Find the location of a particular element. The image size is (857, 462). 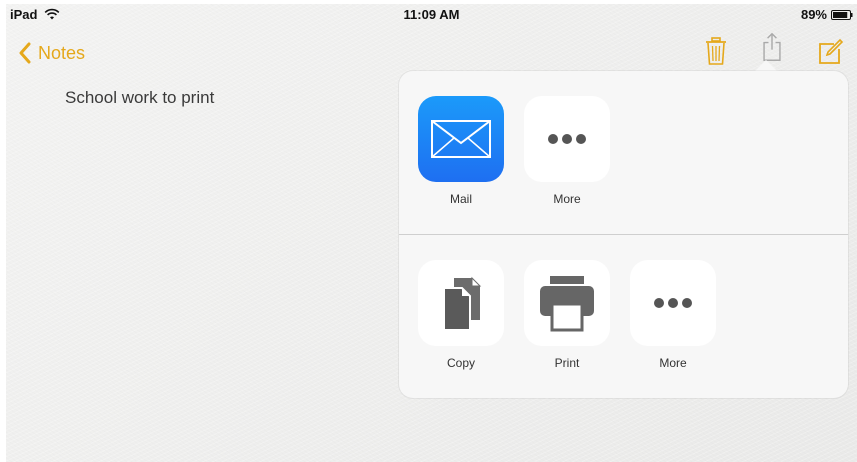

battery-icon is located at coordinates (842, 15).